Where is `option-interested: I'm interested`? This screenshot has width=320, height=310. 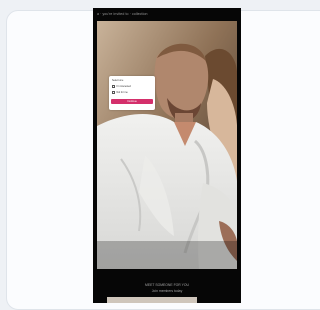
option-interested: I'm interested is located at coordinates (121, 86).